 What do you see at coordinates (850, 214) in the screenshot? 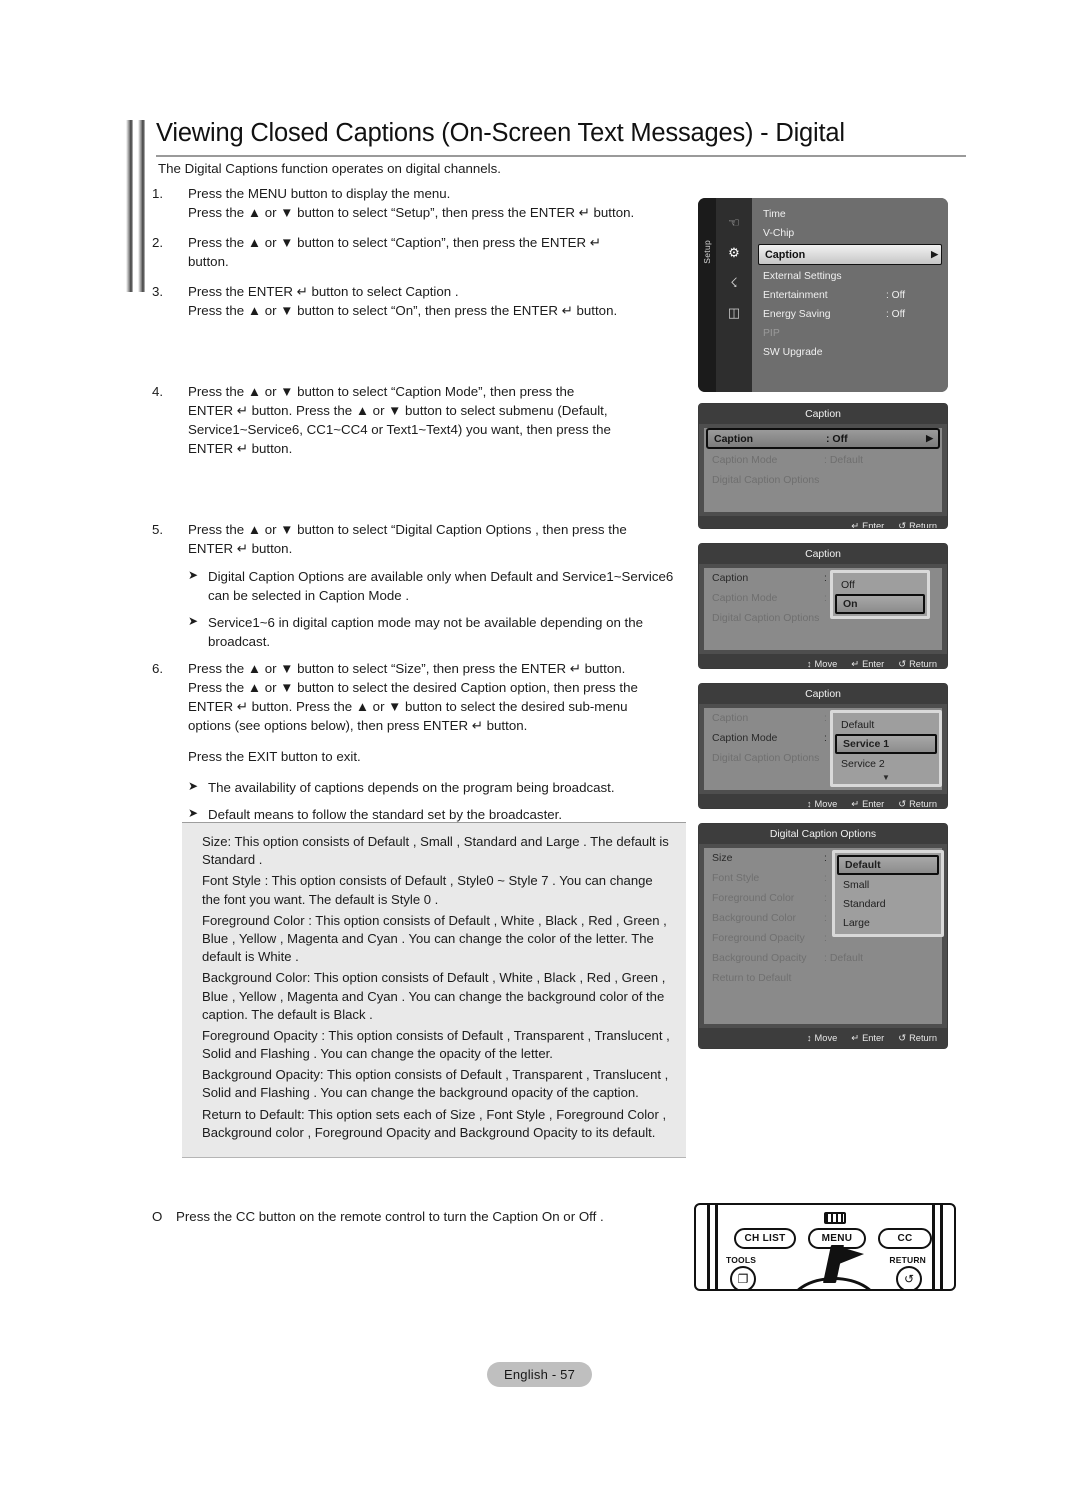
I see `setup-item-time: Time` at bounding box center [850, 214].